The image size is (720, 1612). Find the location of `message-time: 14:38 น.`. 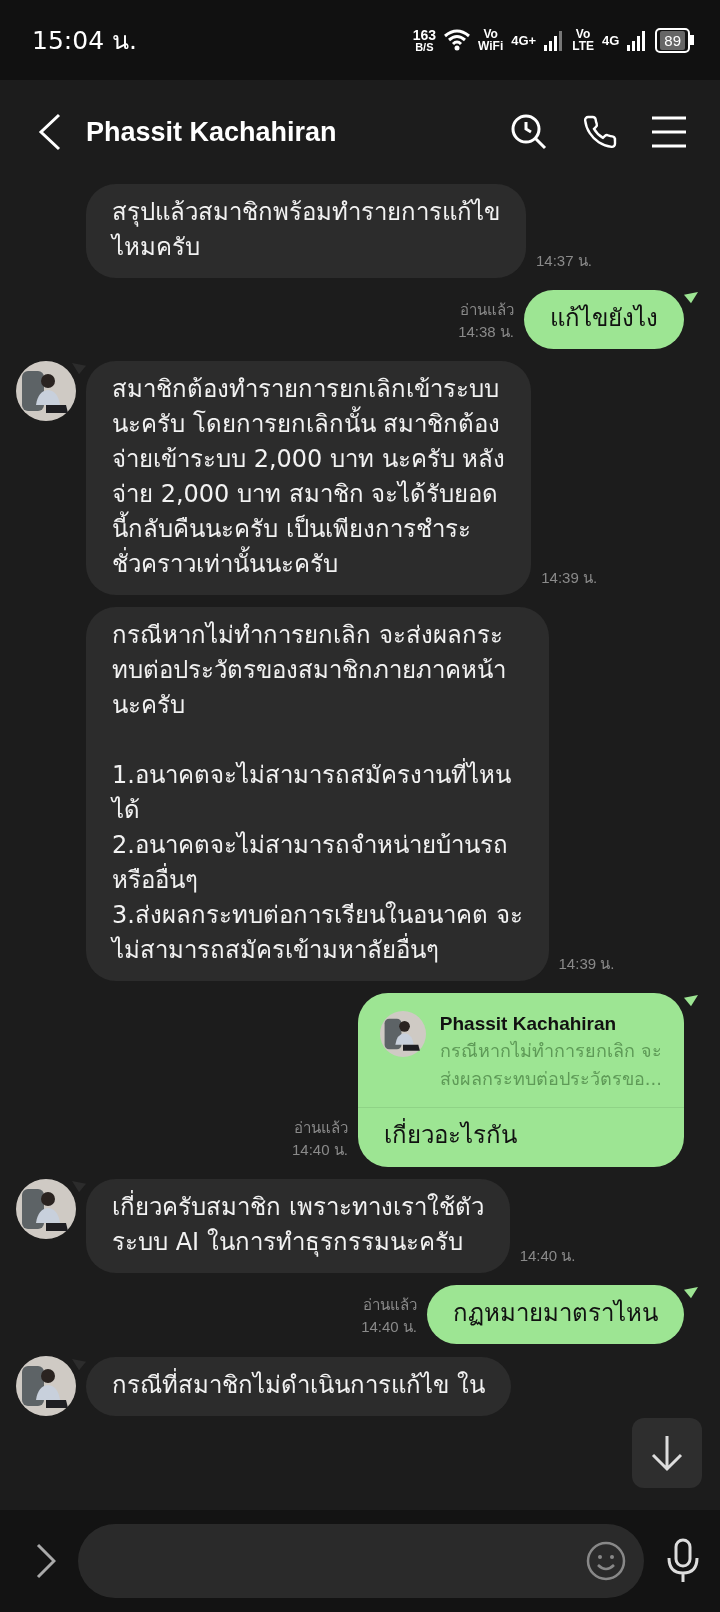

message-time: 14:38 น. is located at coordinates (486, 332).